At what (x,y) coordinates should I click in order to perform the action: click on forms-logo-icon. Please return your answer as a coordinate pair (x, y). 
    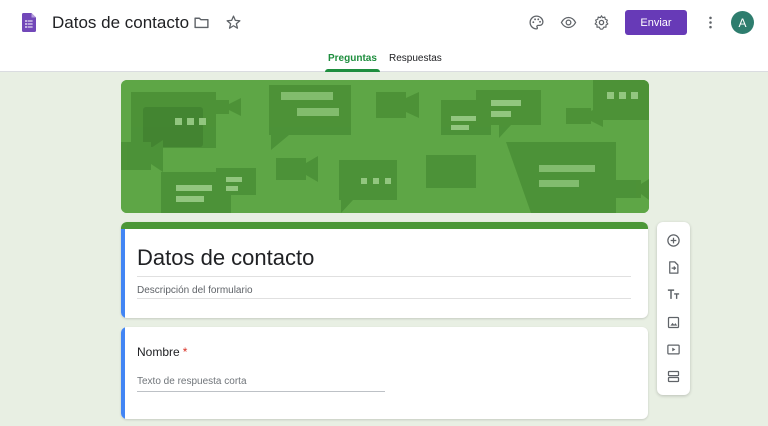
    Looking at the image, I should click on (29, 22).